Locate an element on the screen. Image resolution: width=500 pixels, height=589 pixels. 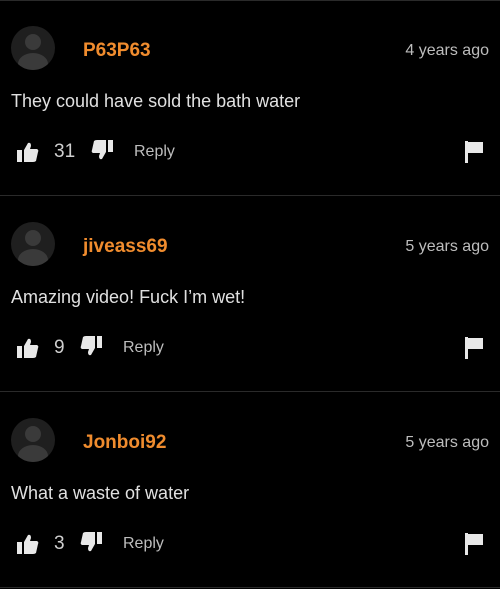
comment-text: Amazing video! Fuck I’m wet! is located at coordinates (128, 297).